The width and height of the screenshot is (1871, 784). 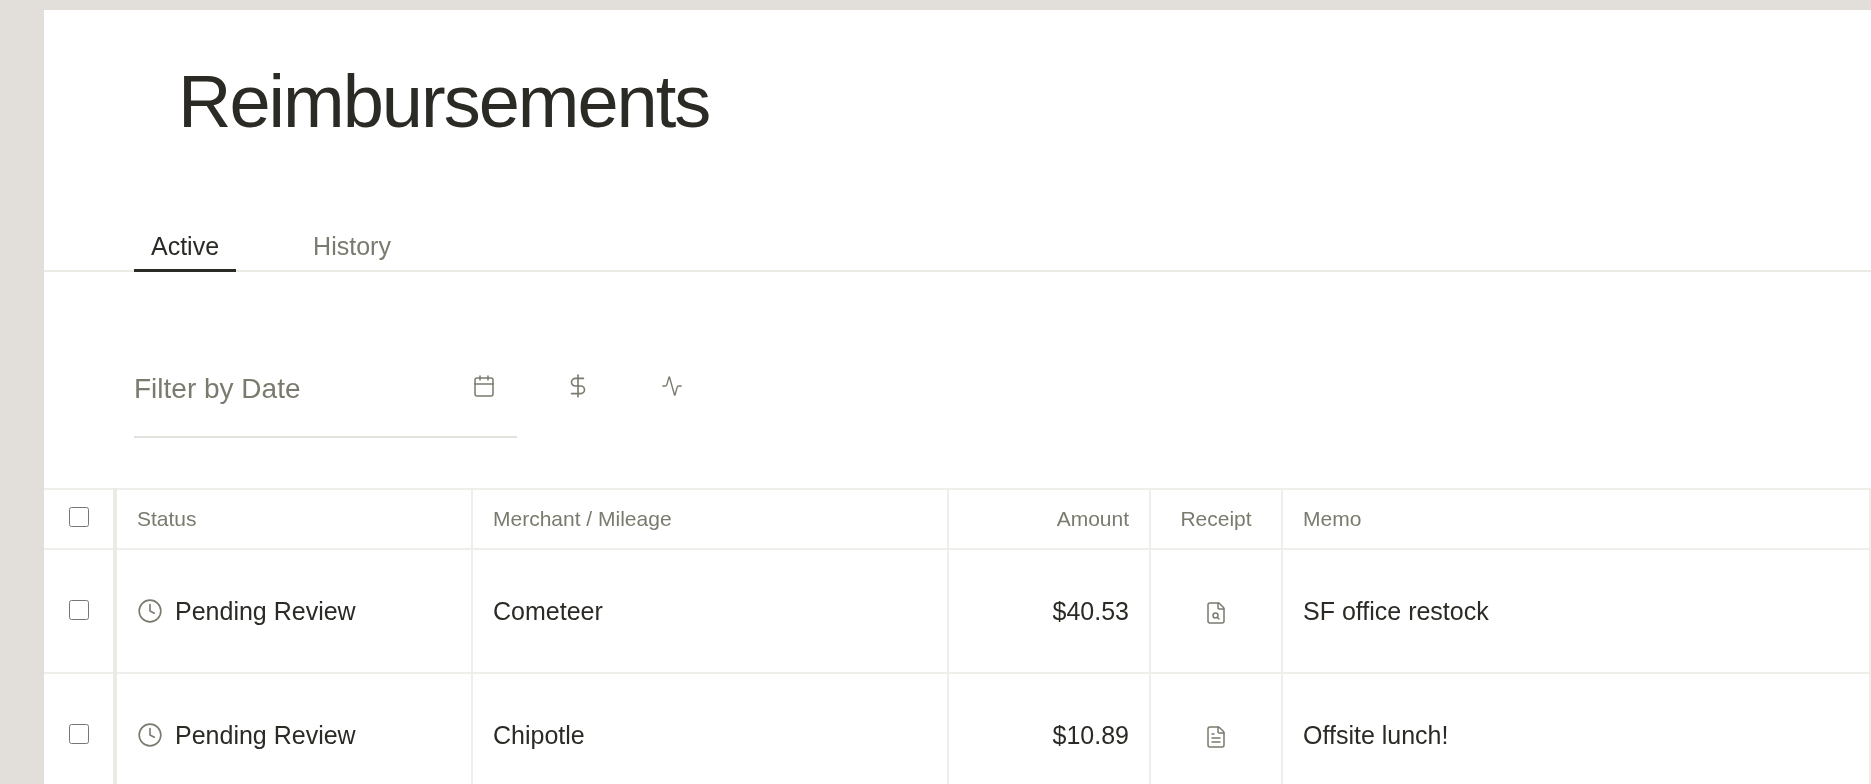 I want to click on date-filter-field: Filter by Date, so click(x=325, y=394).